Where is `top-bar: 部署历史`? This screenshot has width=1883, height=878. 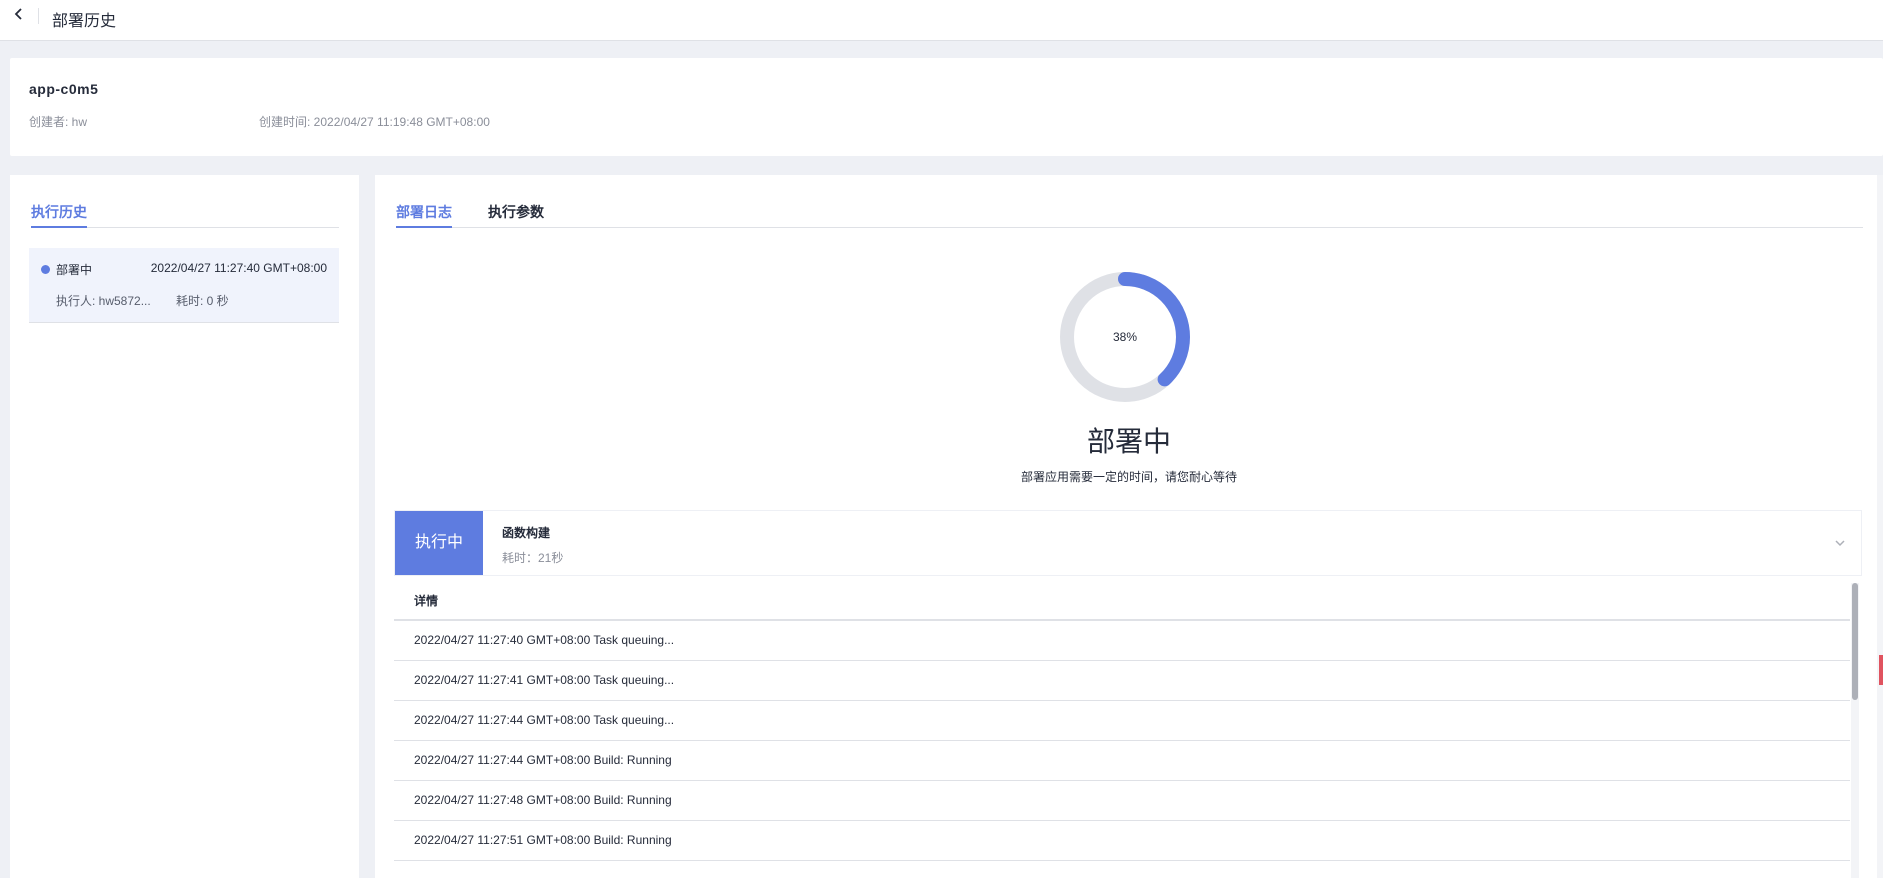
top-bar: 部署历史 is located at coordinates (941, 20).